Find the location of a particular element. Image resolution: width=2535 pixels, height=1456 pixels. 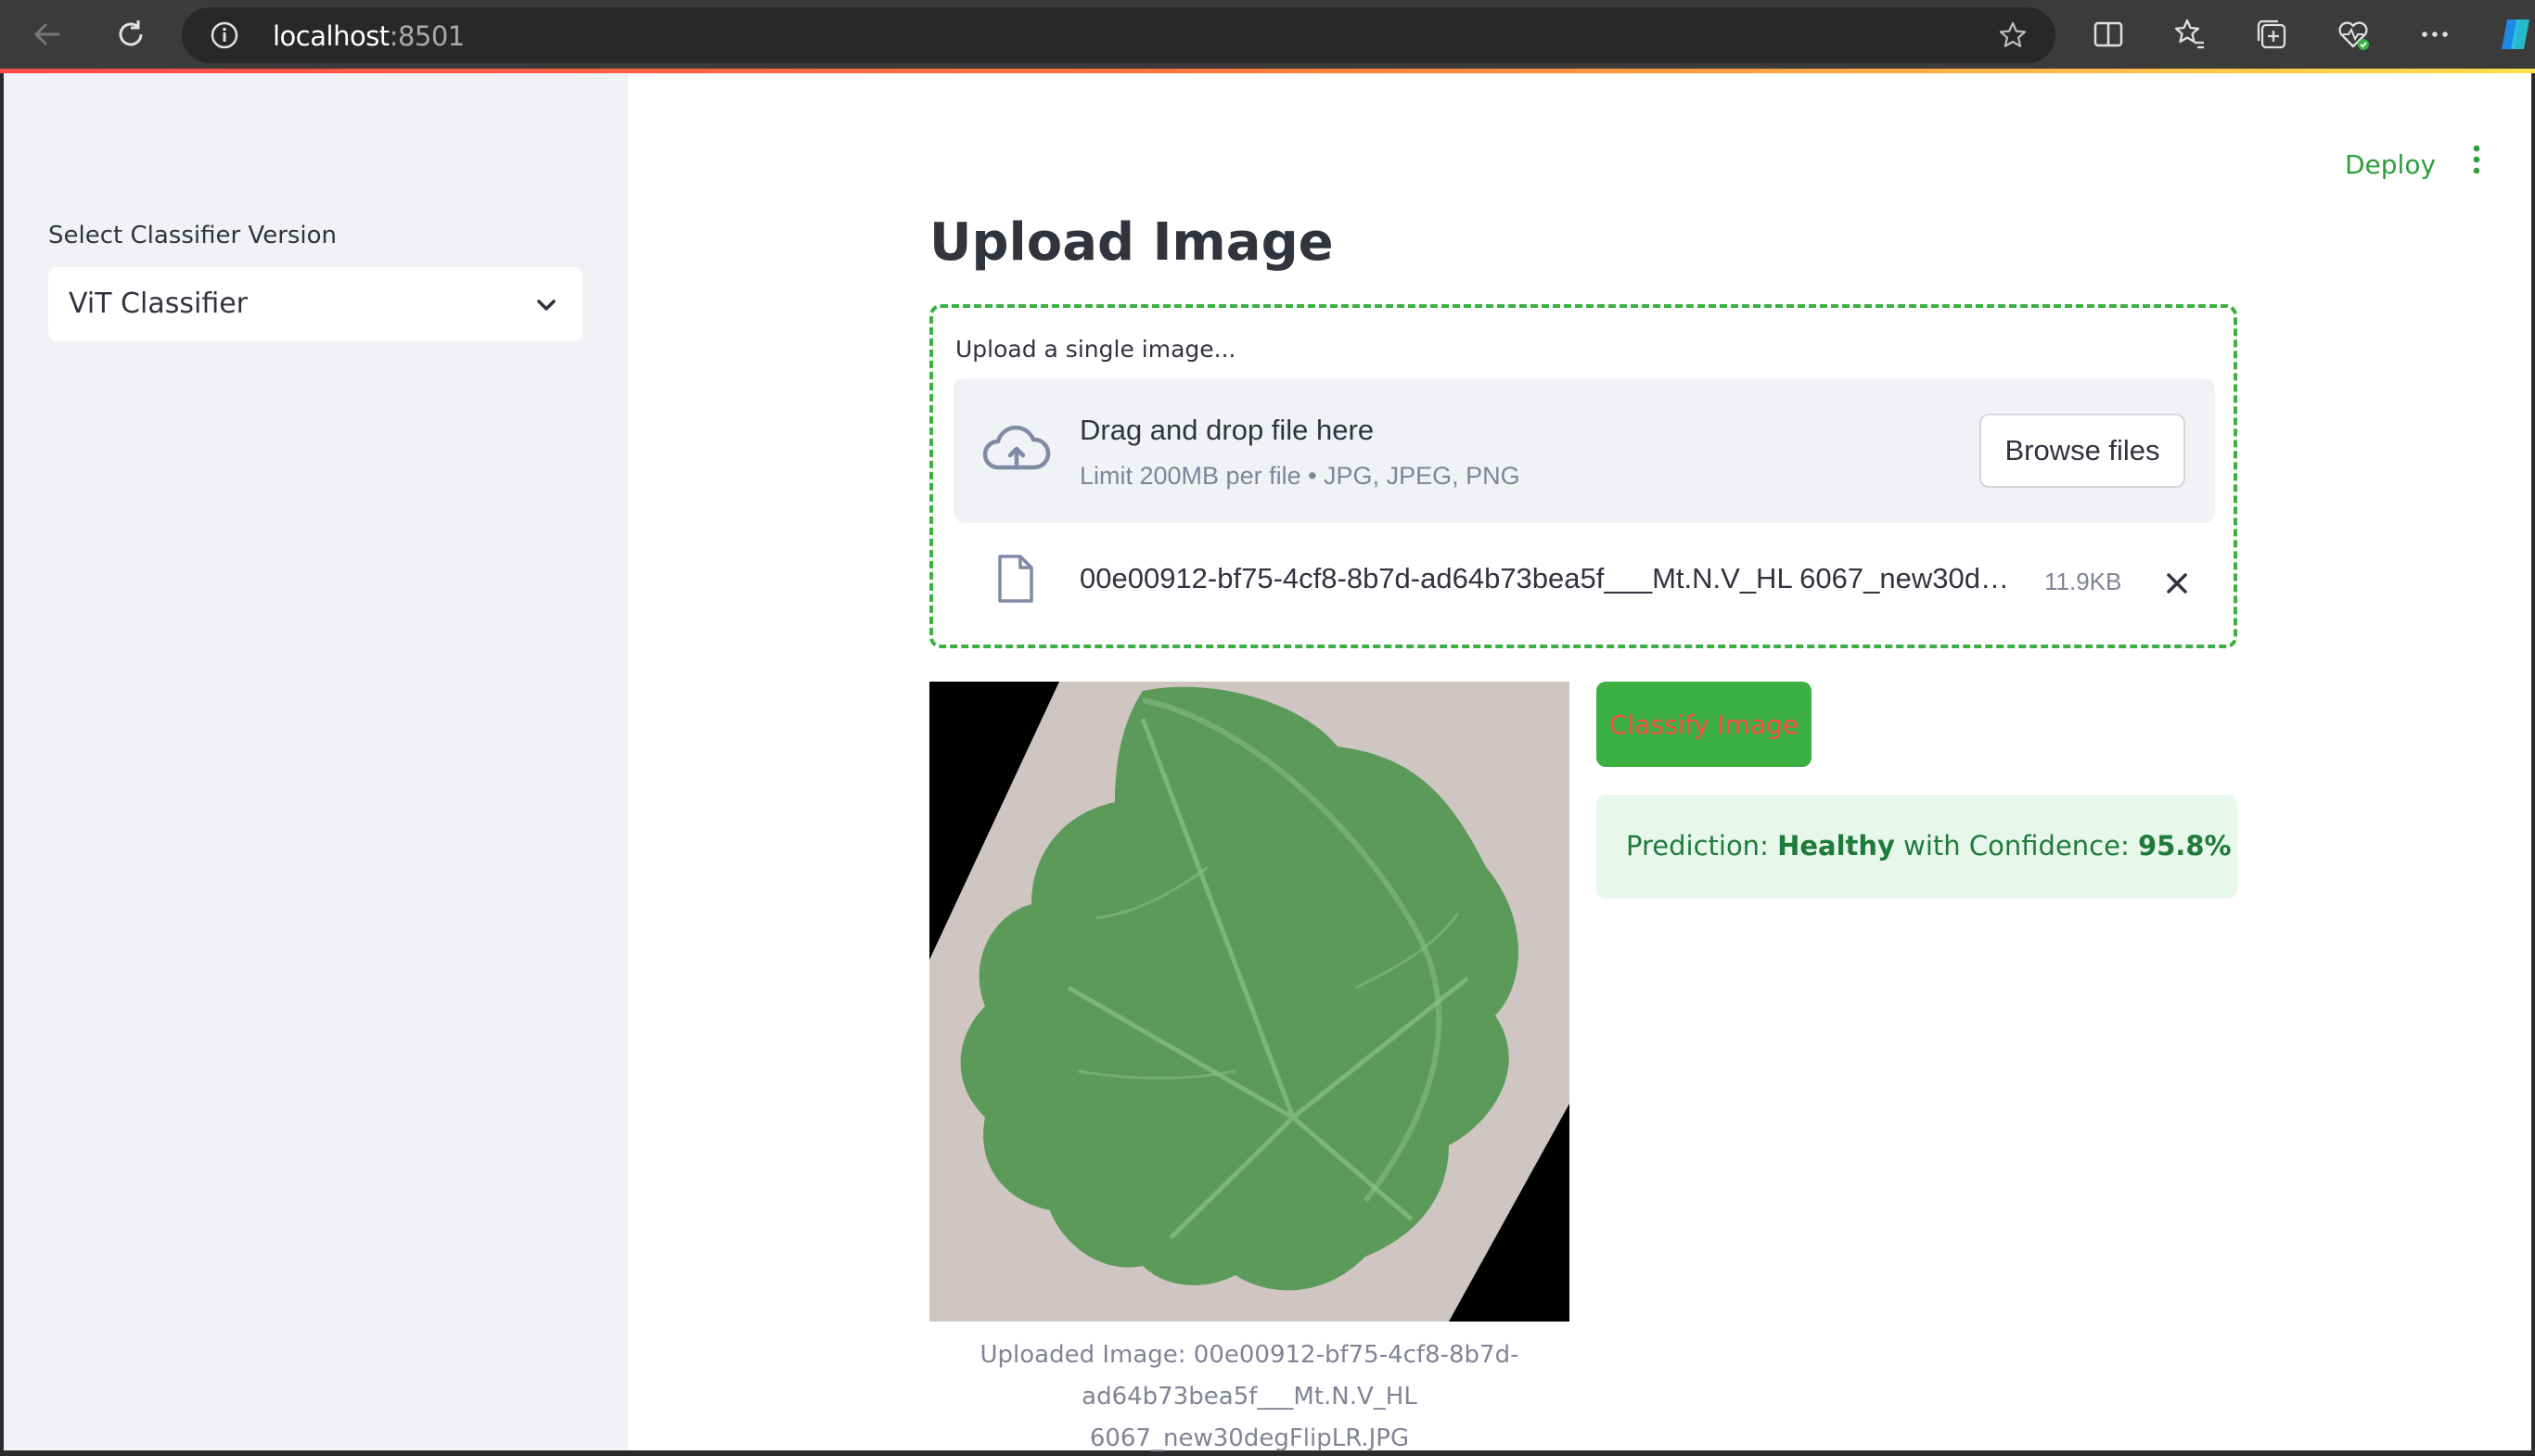

prediction-prefix: Prediction: is located at coordinates (1702, 846).